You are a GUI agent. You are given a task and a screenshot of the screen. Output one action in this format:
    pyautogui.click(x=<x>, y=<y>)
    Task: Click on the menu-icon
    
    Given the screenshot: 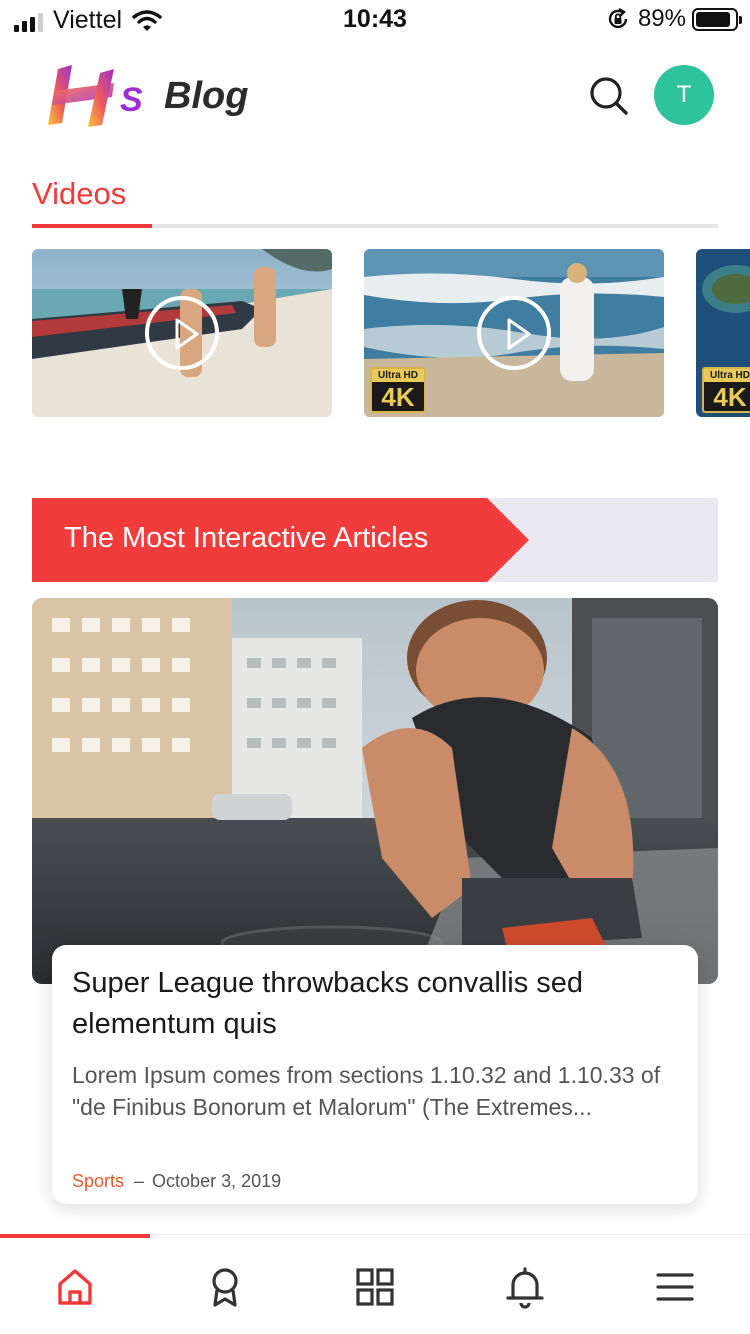 What is the action you would take?
    pyautogui.click(x=675, y=1287)
    